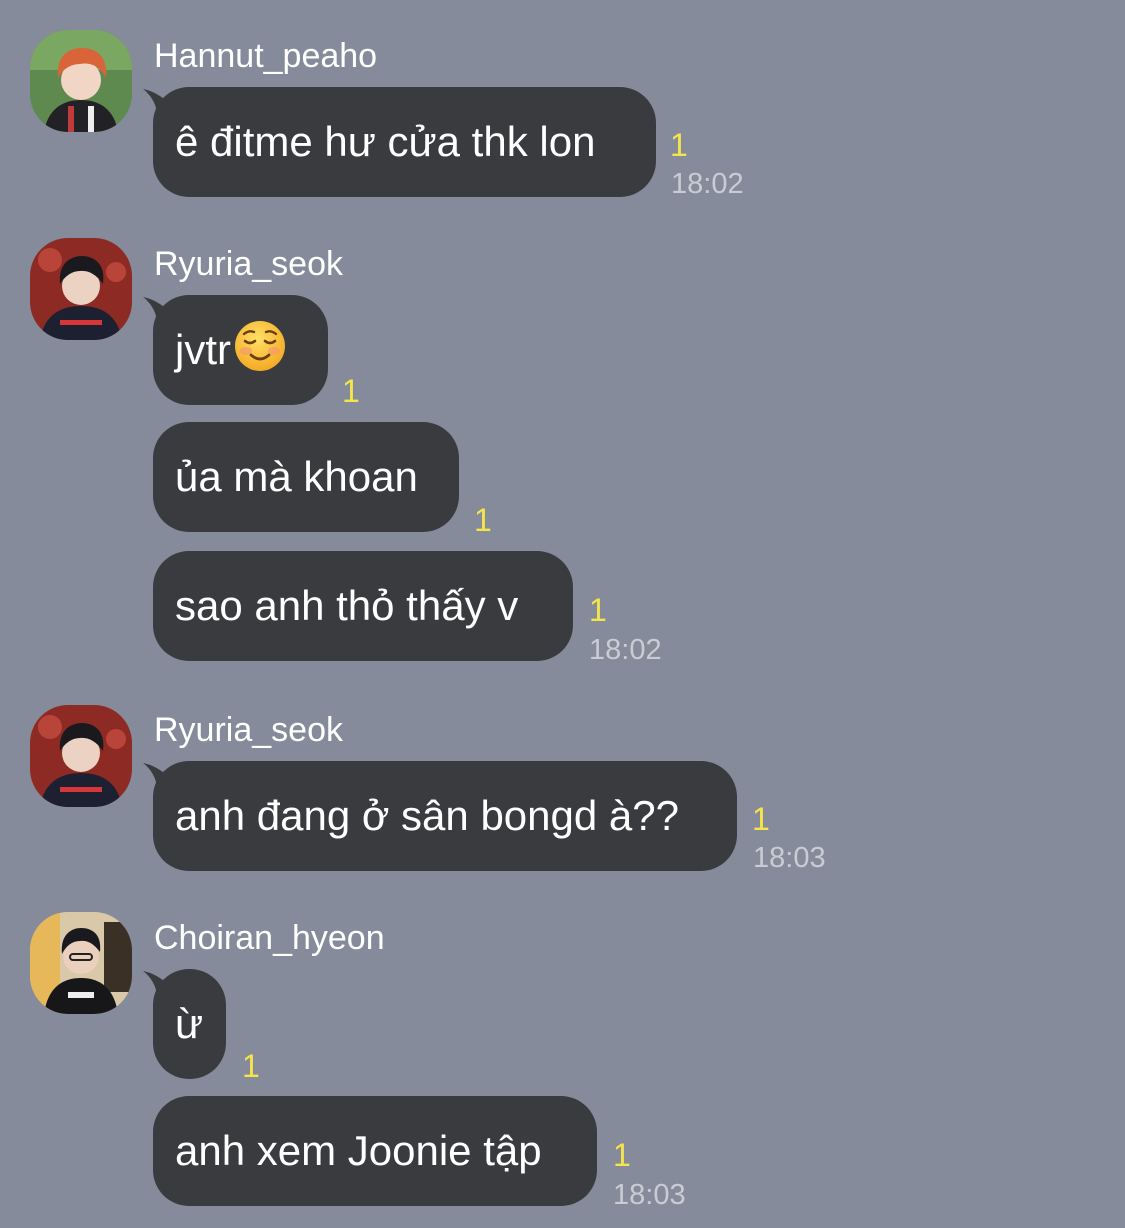  I want to click on message-bubble: anh đang ở sân bongd à??, so click(445, 816).